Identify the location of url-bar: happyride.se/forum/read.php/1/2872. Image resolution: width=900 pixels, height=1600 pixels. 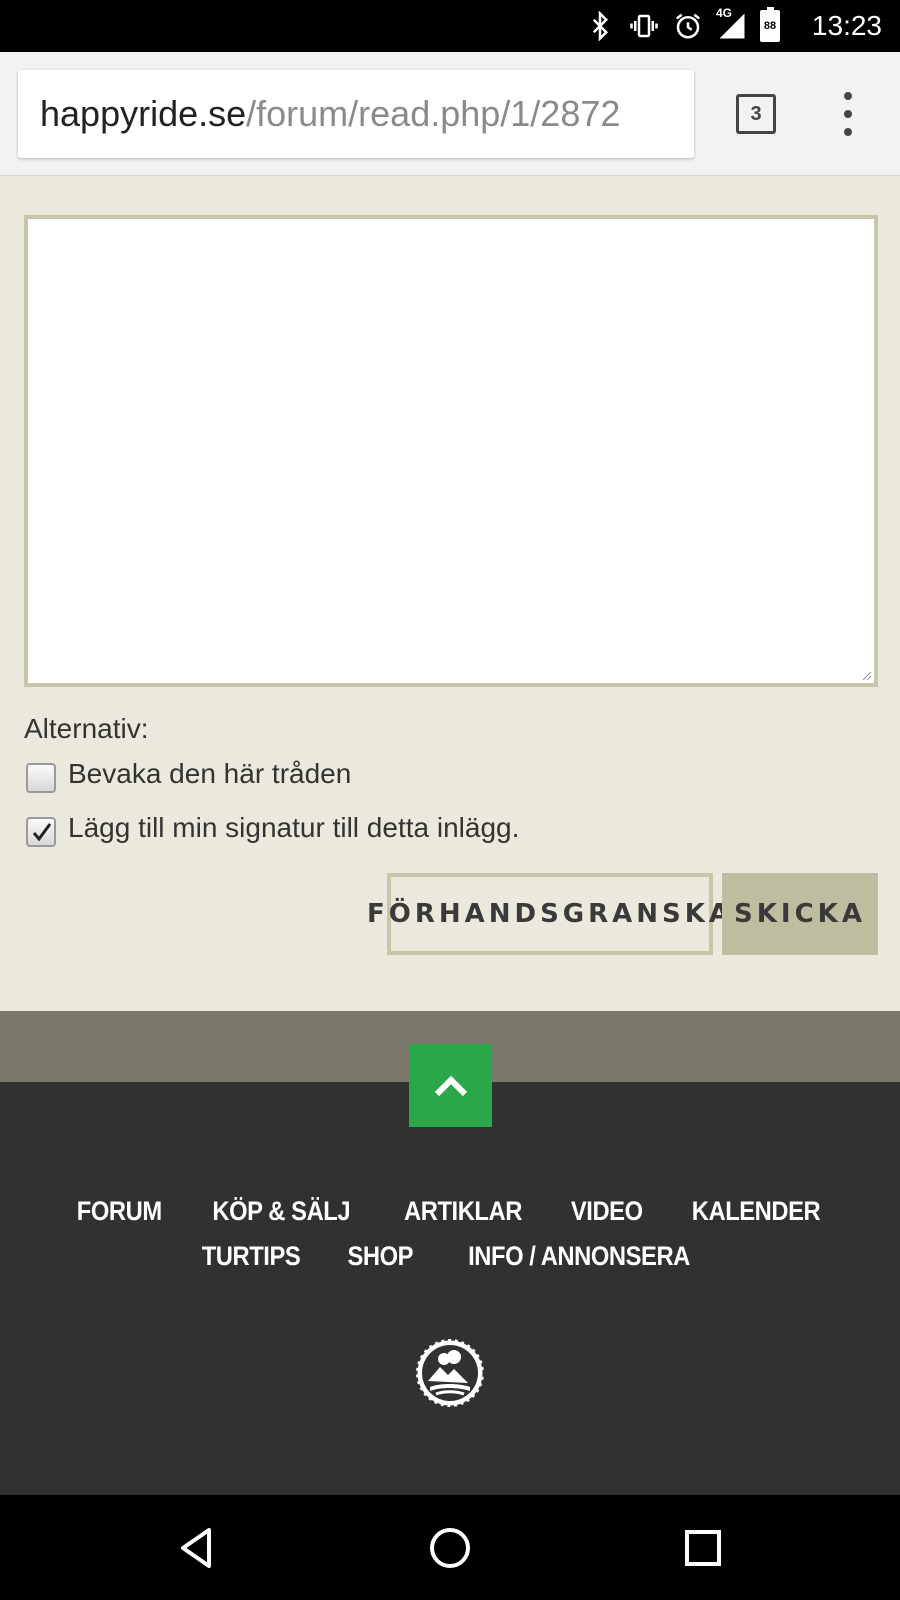
(356, 114).